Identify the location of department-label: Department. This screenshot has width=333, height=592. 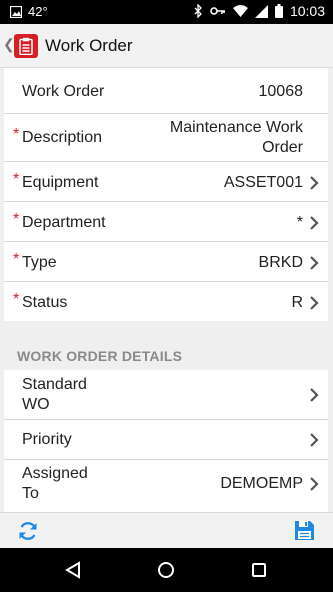
(64, 222).